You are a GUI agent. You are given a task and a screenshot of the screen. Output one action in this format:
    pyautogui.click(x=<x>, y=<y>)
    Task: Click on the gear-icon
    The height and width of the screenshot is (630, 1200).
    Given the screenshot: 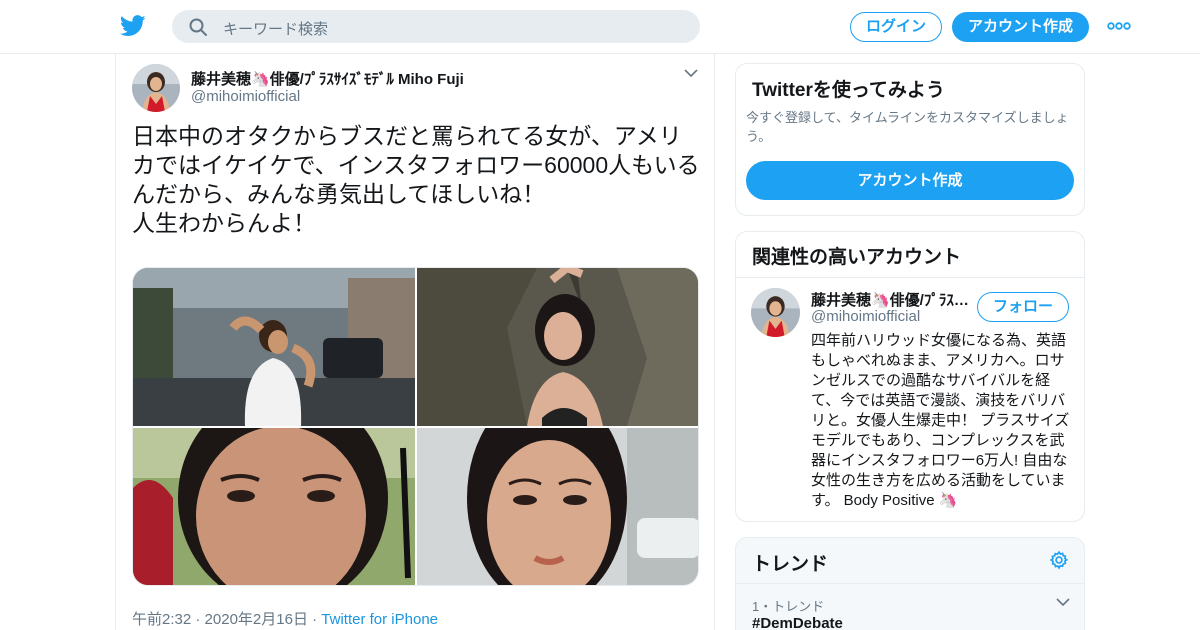 What is the action you would take?
    pyautogui.click(x=1059, y=560)
    